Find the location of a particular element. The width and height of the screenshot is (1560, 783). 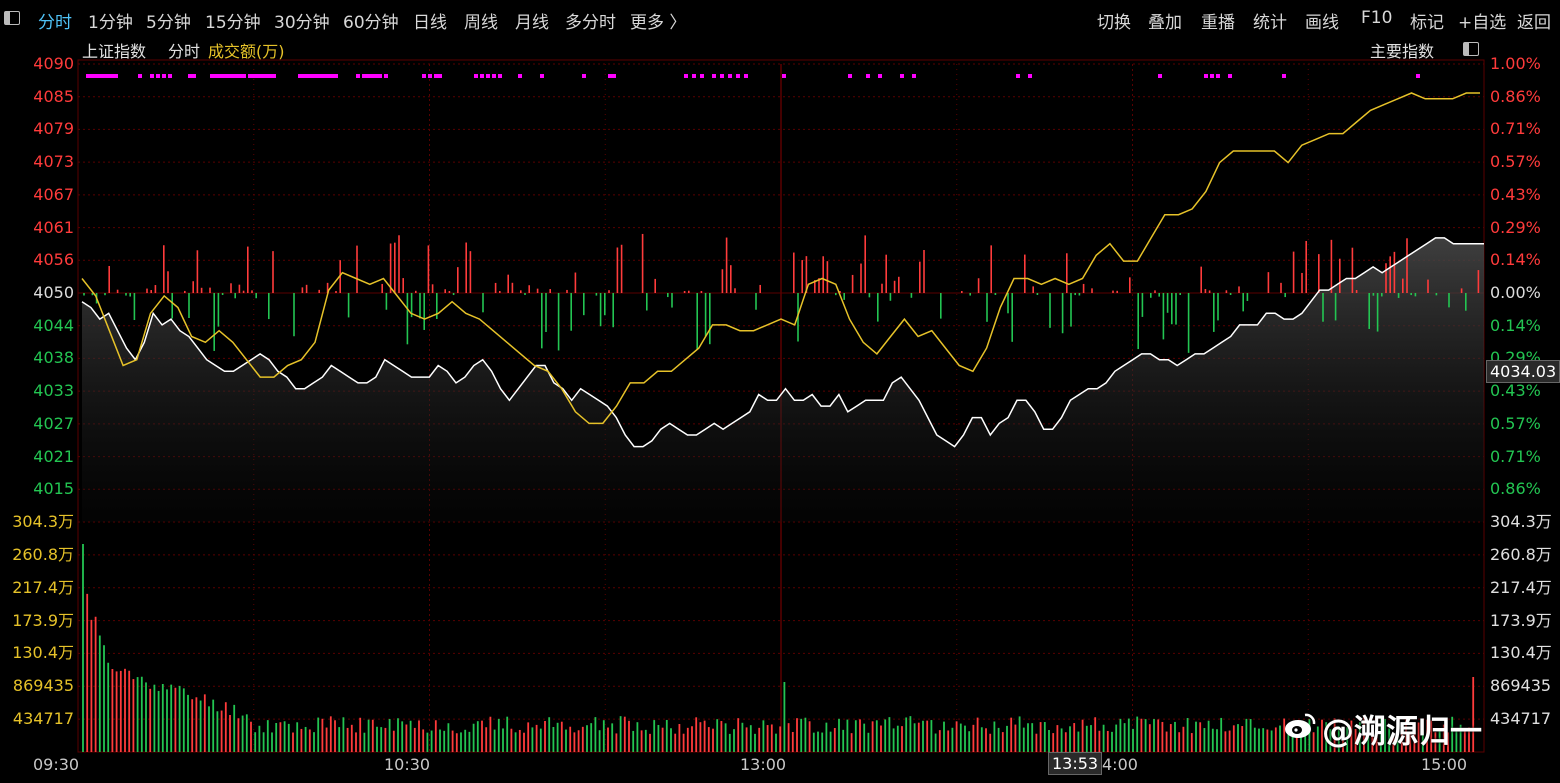

time-label-1300: 13:00 is located at coordinates (763, 764).